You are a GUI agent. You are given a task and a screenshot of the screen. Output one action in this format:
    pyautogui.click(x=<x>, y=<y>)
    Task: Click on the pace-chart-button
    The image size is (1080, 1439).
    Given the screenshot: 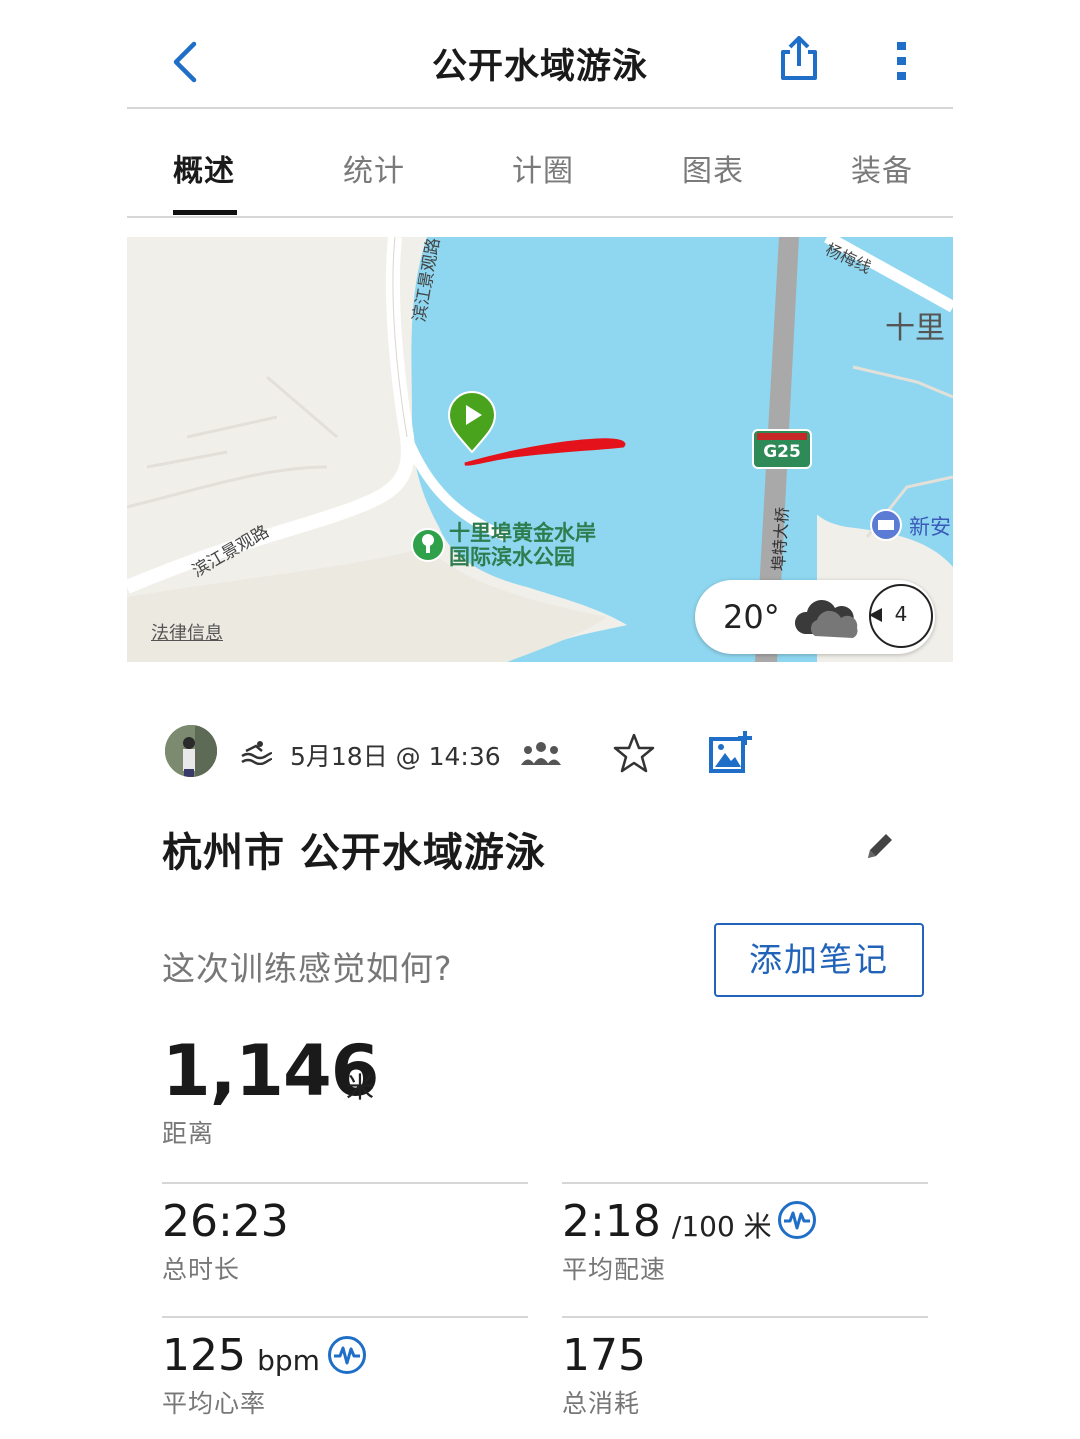 What is the action you would take?
    pyautogui.click(x=797, y=1220)
    